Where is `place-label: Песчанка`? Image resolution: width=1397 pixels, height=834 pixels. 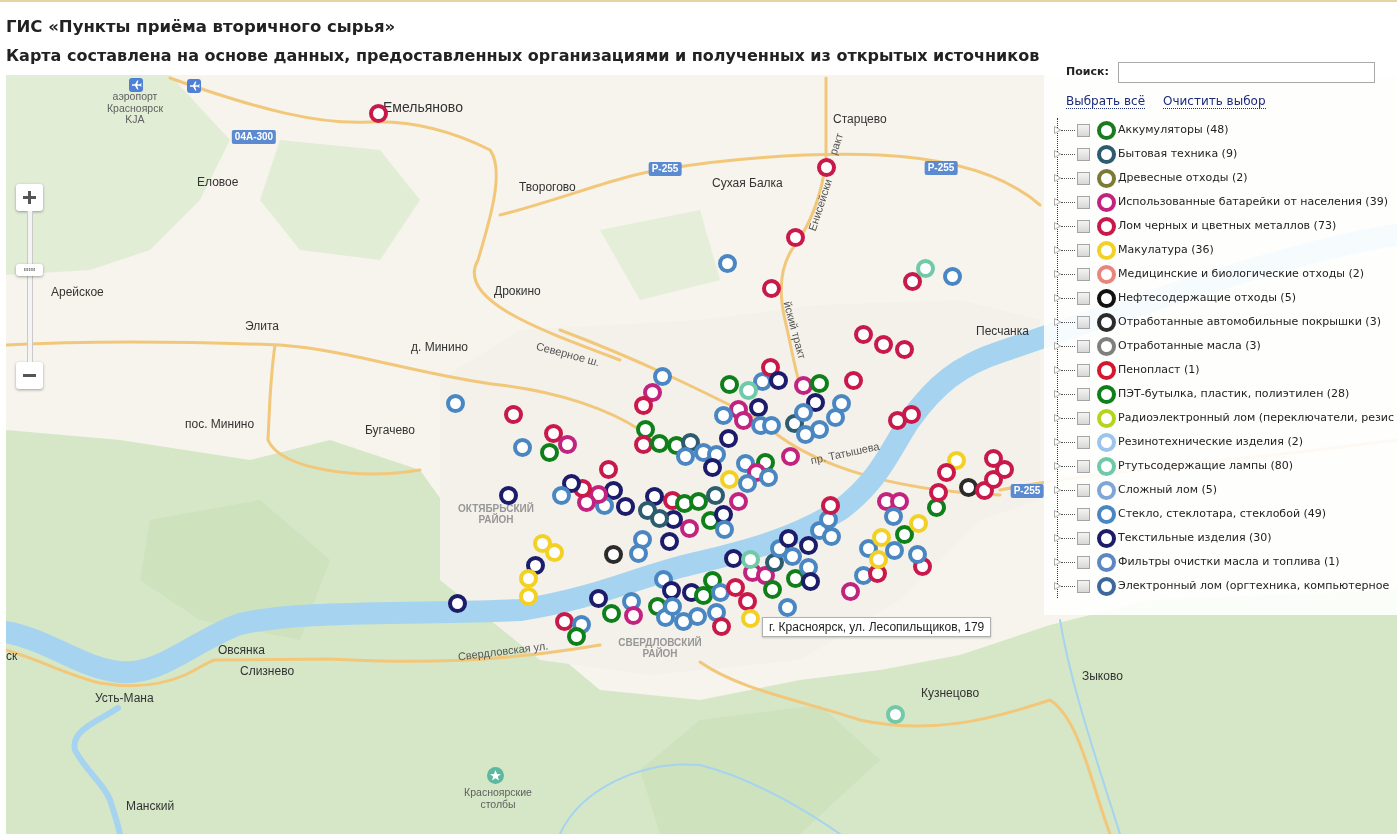 place-label: Песчанка is located at coordinates (1002, 331).